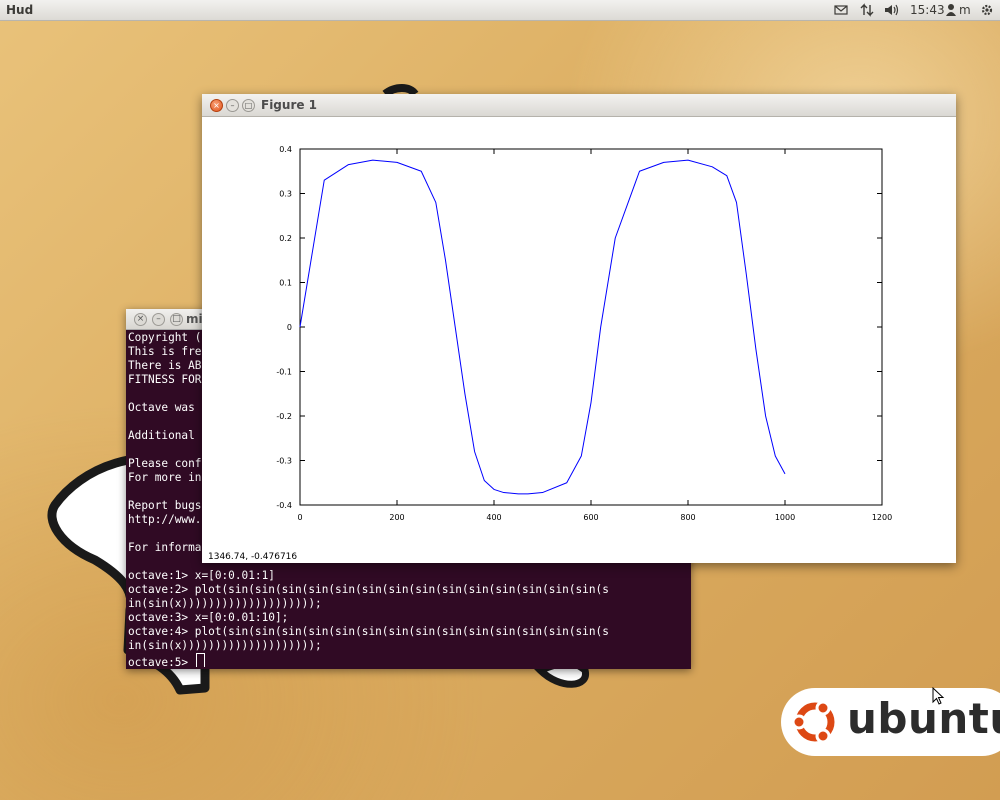 This screenshot has height=800, width=1000. I want to click on x-tick-label: 1000, so click(785, 517).